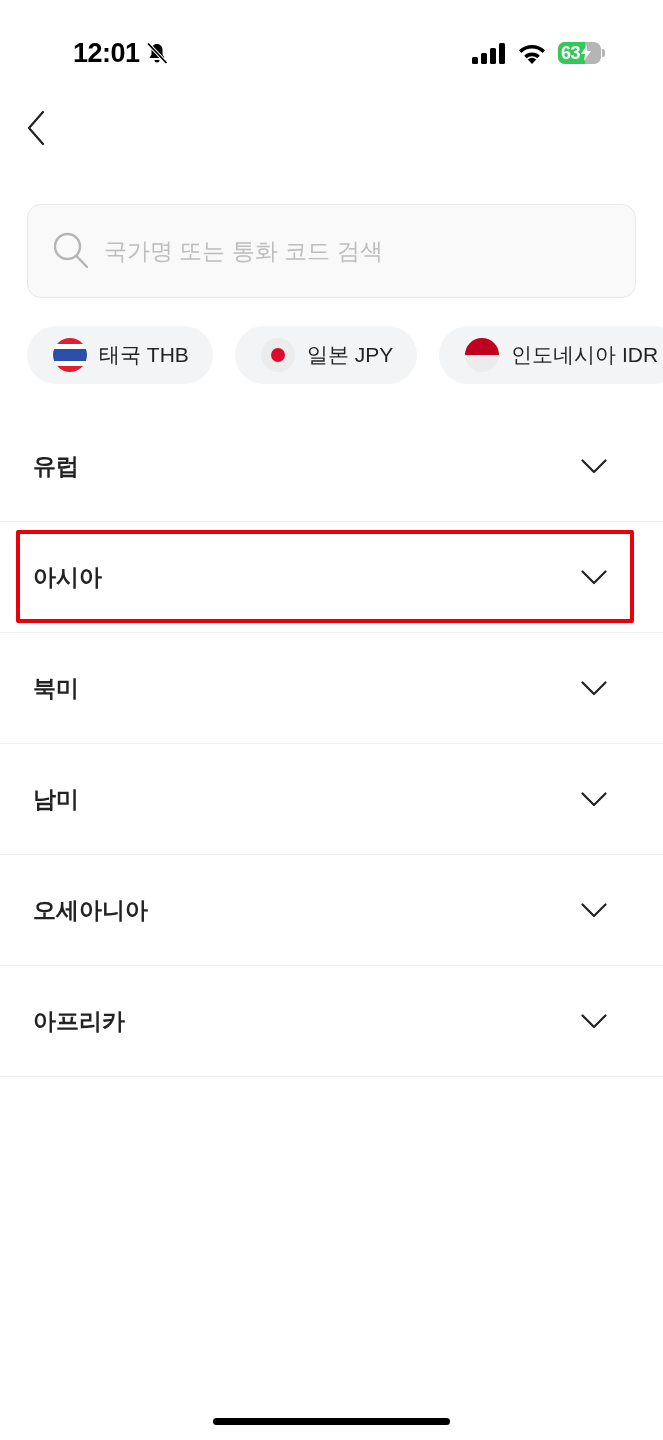 The width and height of the screenshot is (663, 1440). What do you see at coordinates (106, 53) in the screenshot?
I see `status-time: 12:01` at bounding box center [106, 53].